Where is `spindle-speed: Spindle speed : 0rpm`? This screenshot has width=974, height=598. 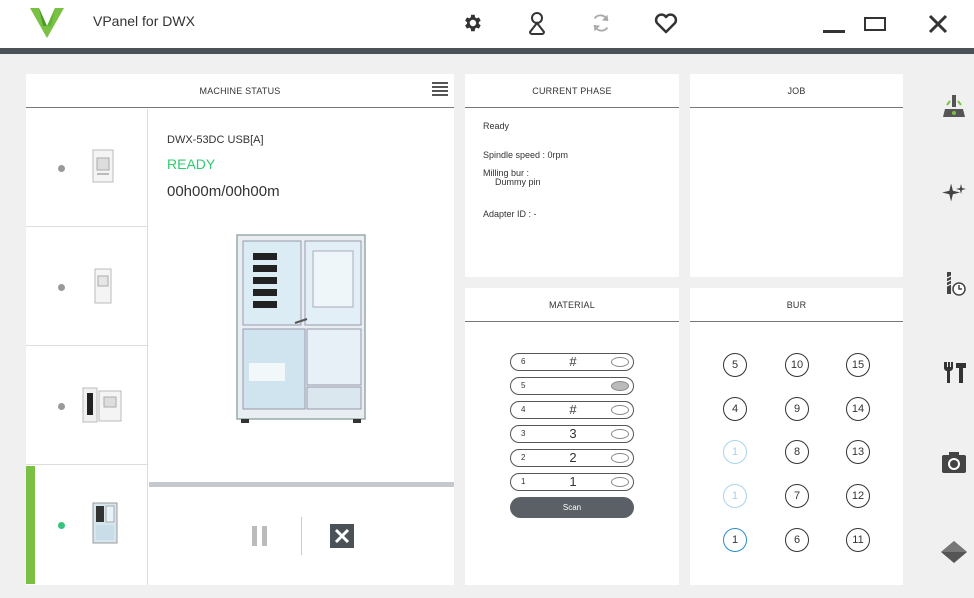 spindle-speed: Spindle speed : 0rpm is located at coordinates (526, 155).